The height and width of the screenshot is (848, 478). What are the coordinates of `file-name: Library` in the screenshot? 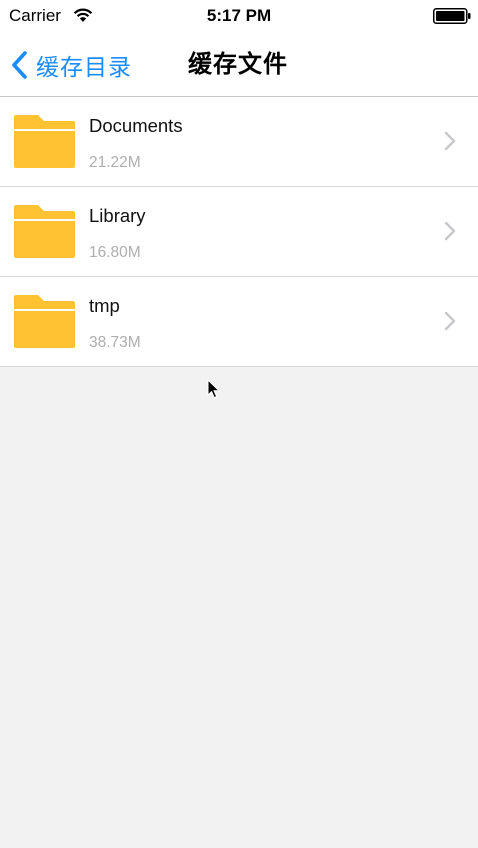 It's located at (117, 215).